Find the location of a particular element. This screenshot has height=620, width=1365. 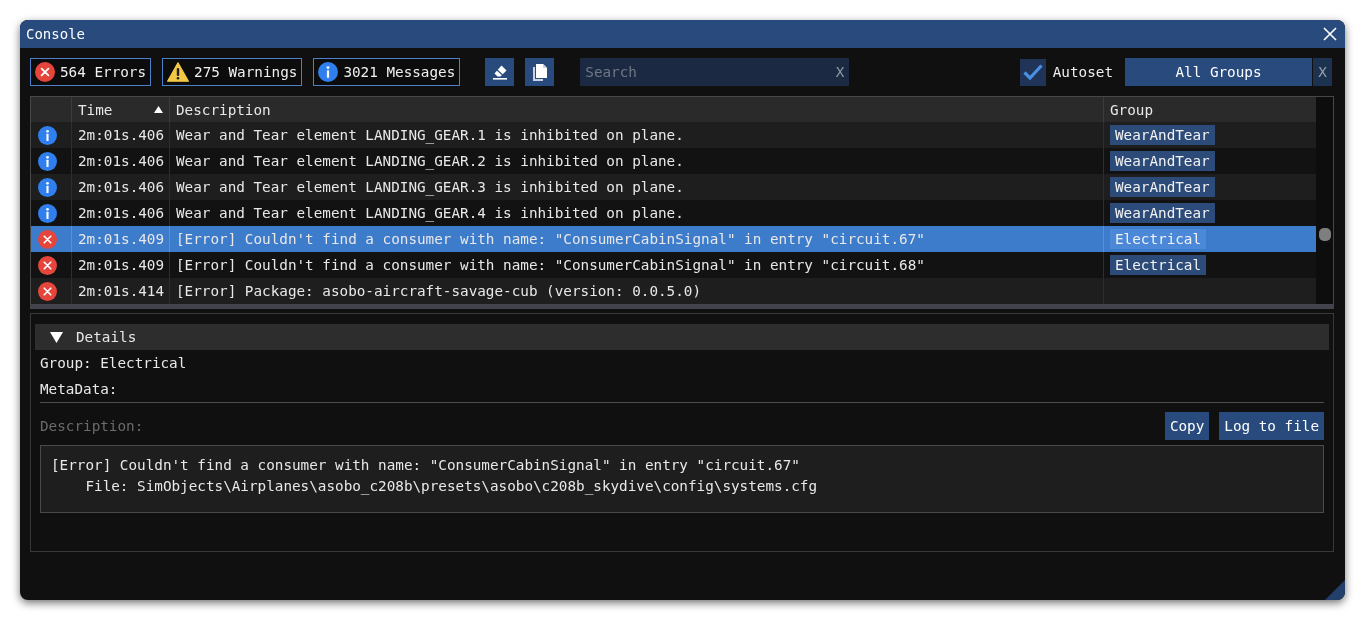

close-button is located at coordinates (1330, 34).